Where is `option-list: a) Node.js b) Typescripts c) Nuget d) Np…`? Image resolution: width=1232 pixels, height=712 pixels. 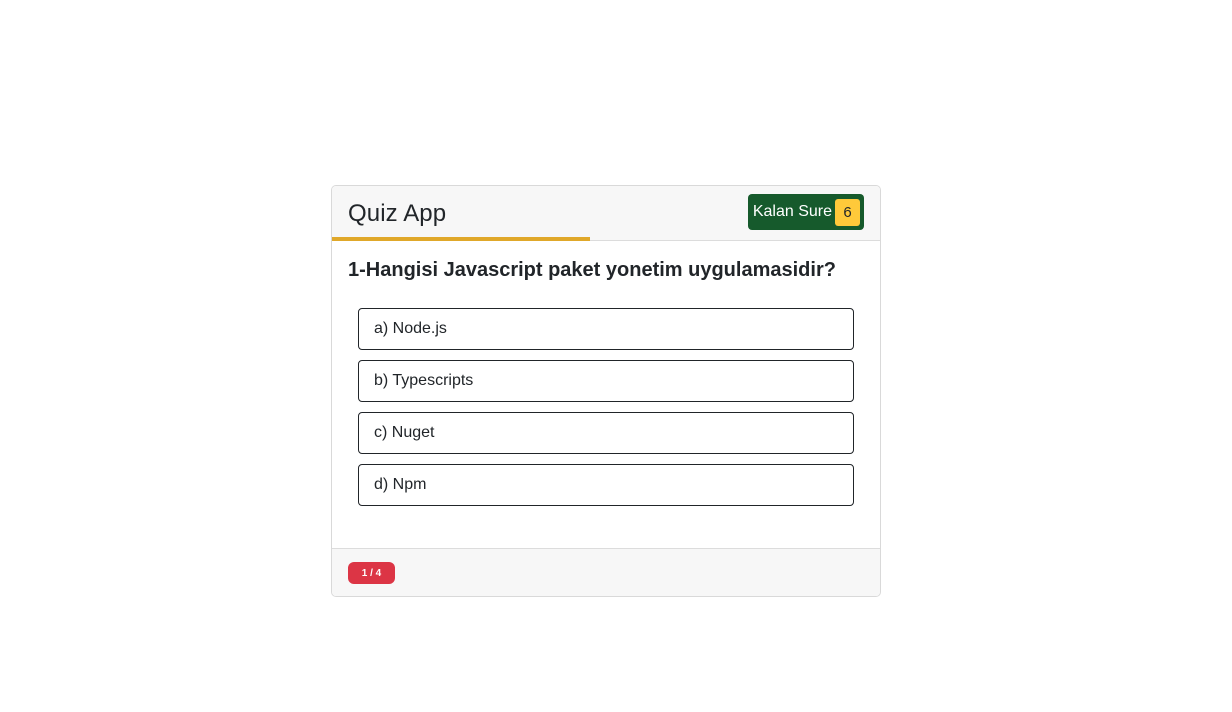
option-list: a) Node.js b) Typescripts c) Nuget d) Np… is located at coordinates (606, 407).